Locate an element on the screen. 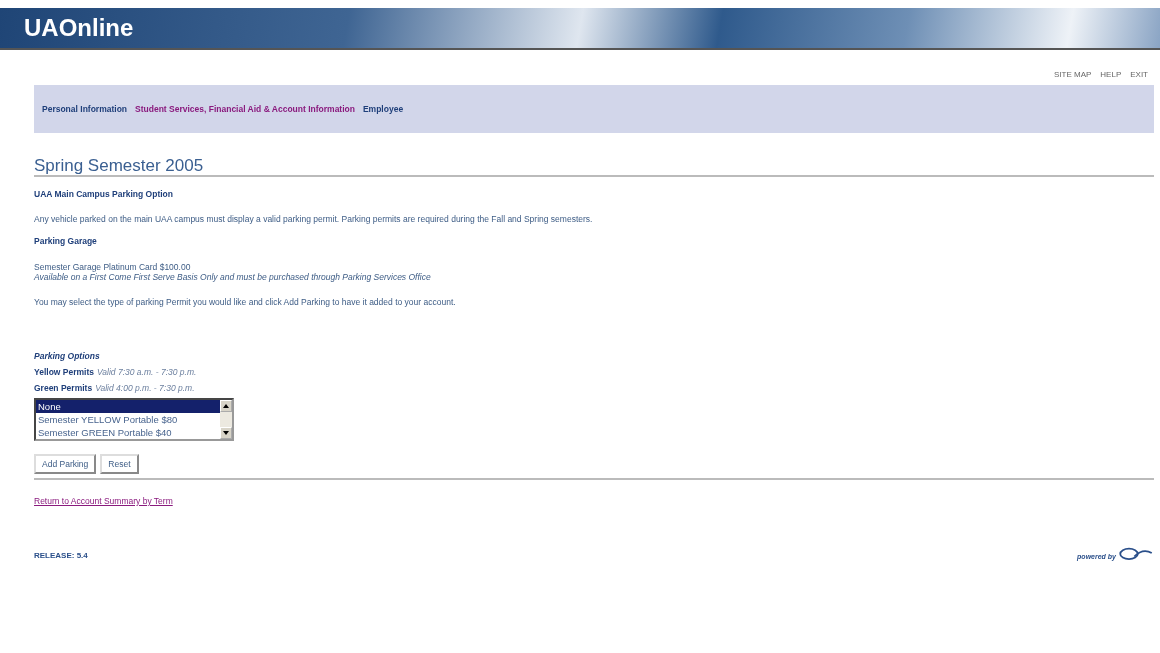 This screenshot has width=1160, height=653. section-heading: UAA Main Campus Parking Option is located at coordinates (104, 194).